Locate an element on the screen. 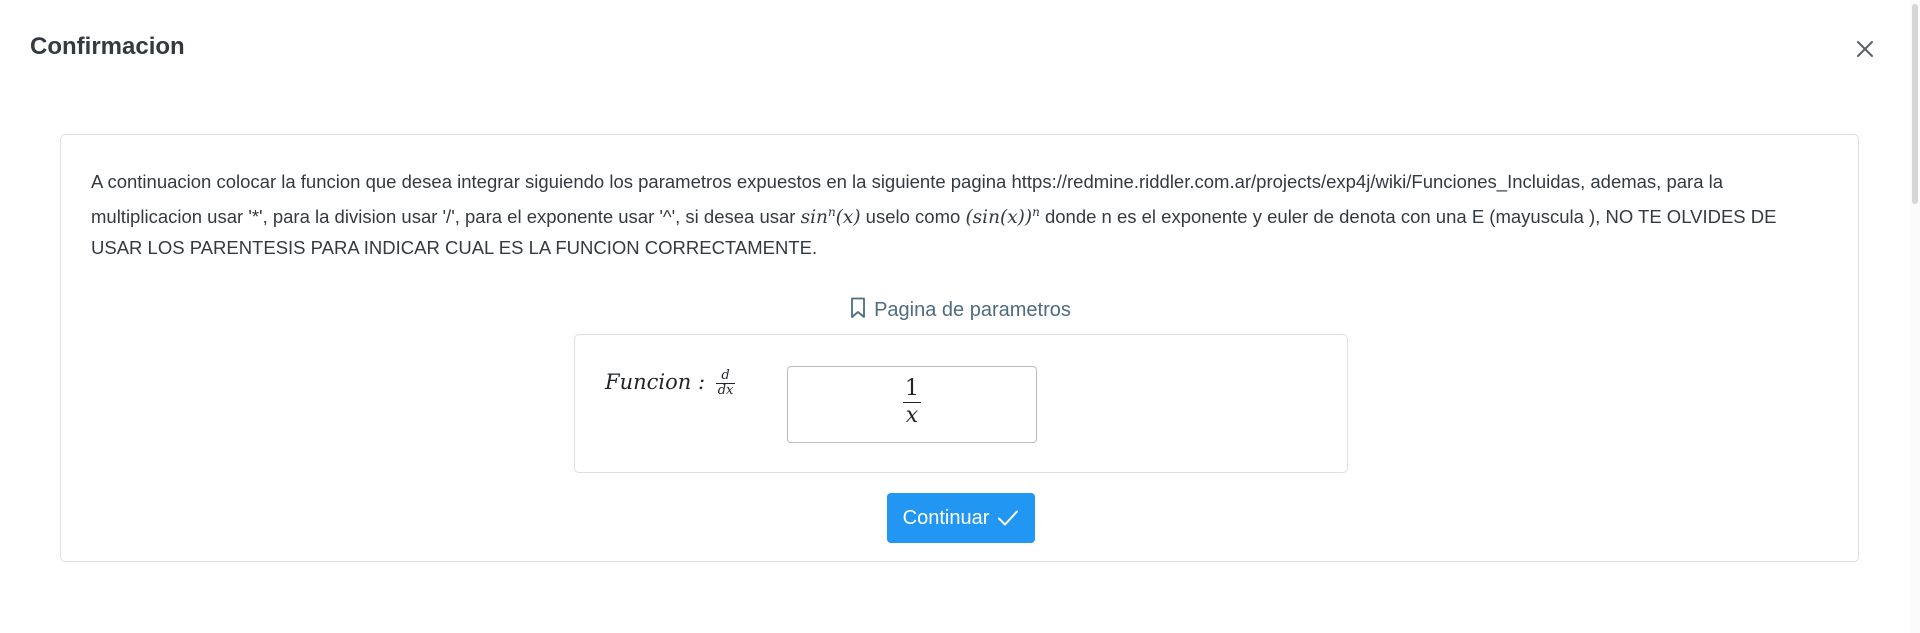  scrollbar-thumb is located at coordinates (1915, 104).